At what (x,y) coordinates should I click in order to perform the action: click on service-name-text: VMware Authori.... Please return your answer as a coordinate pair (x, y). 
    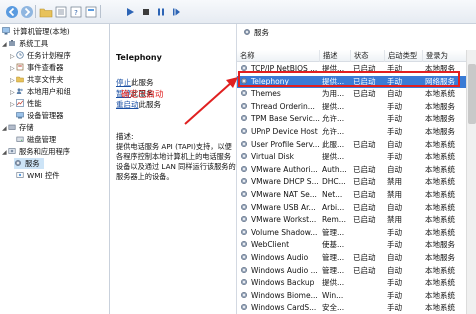
    Looking at the image, I should click on (284, 169).